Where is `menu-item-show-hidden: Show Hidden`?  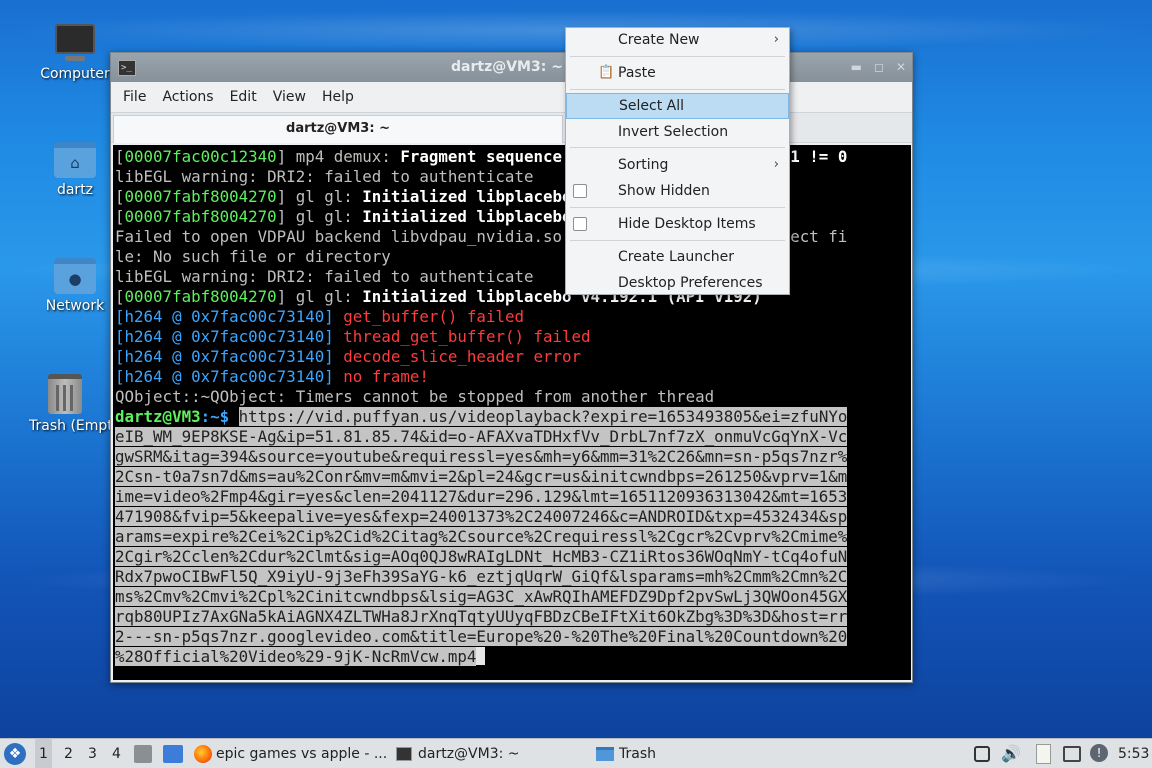 menu-item-show-hidden: Show Hidden is located at coordinates (677, 191).